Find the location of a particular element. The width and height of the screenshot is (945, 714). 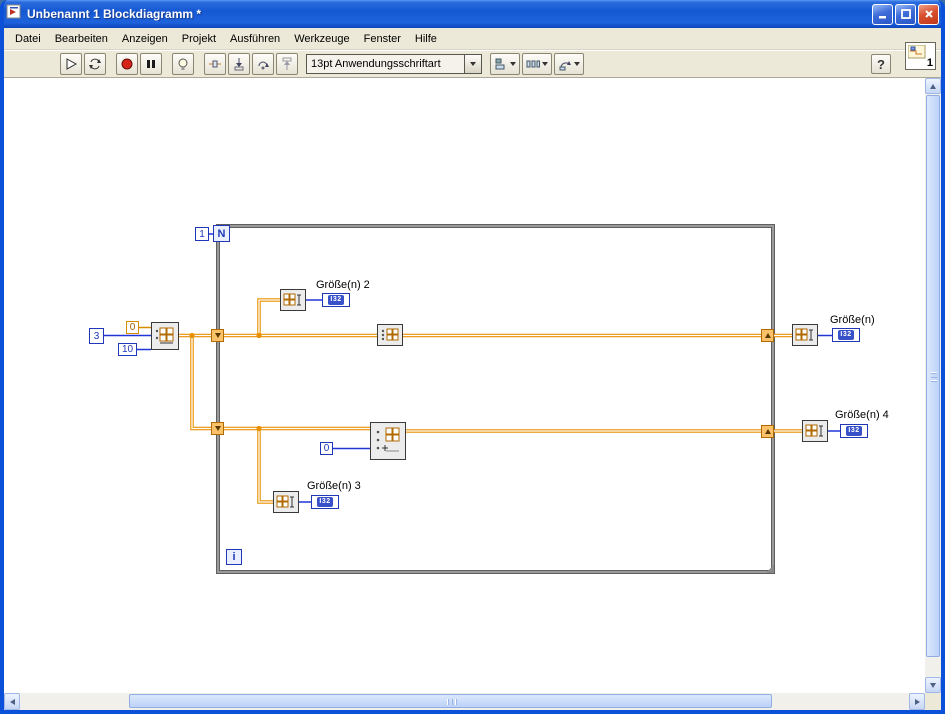

maximize-button is located at coordinates (905, 14).